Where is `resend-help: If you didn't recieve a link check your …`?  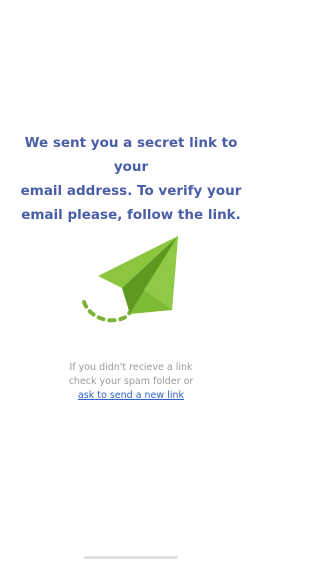
resend-help: If you didn't recieve a link check your … is located at coordinates (131, 382).